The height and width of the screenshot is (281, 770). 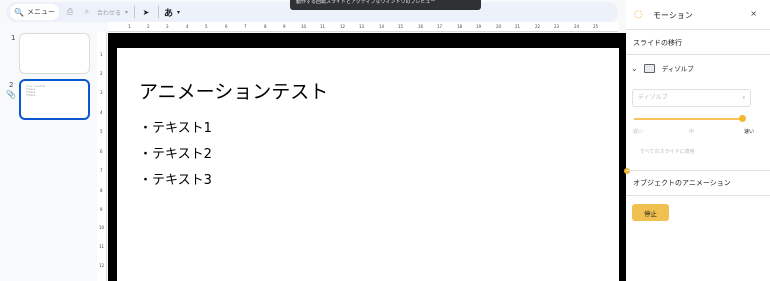 I want to click on zoom-icon: ⌕, so click(x=87, y=12).